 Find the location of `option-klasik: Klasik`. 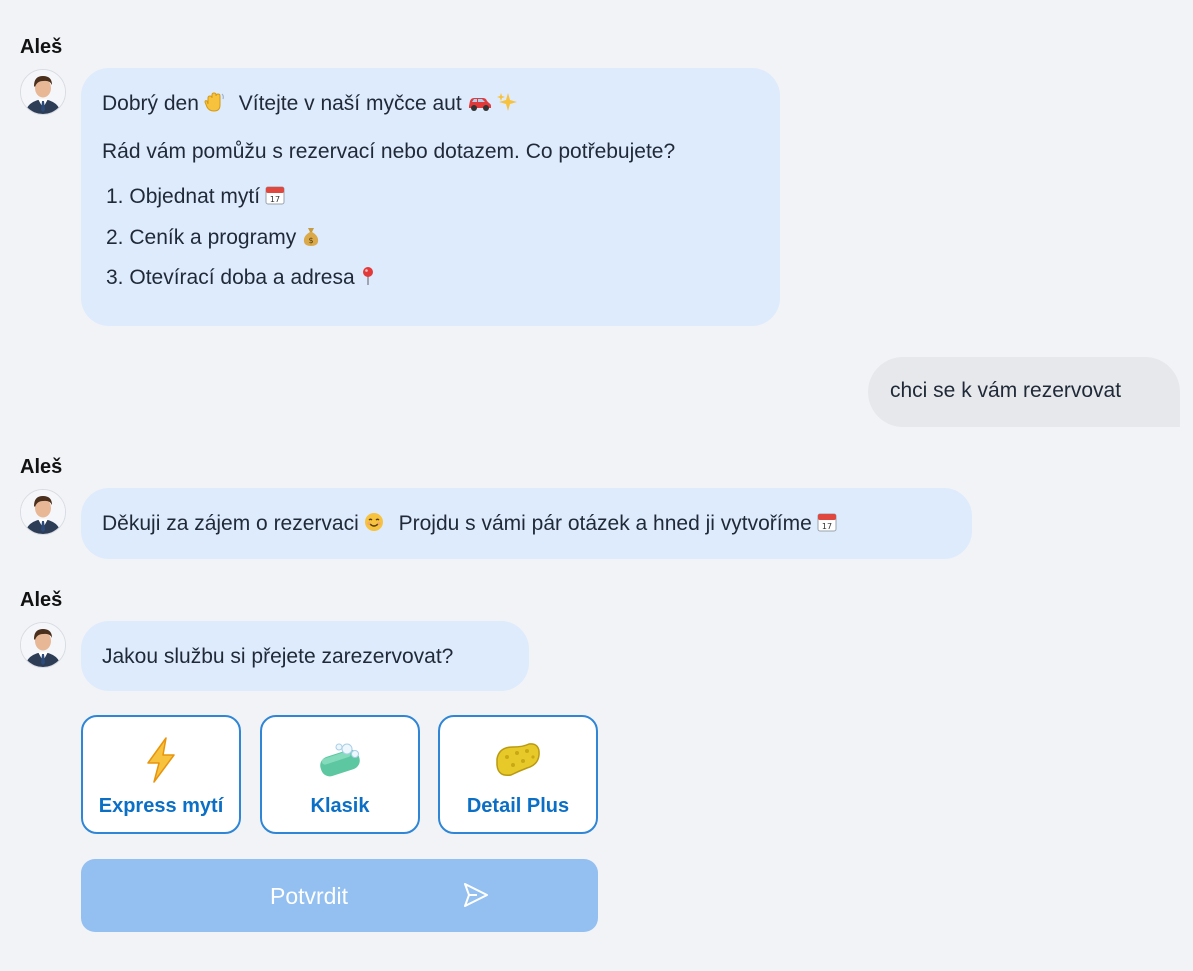

option-klasik: Klasik is located at coordinates (340, 774).